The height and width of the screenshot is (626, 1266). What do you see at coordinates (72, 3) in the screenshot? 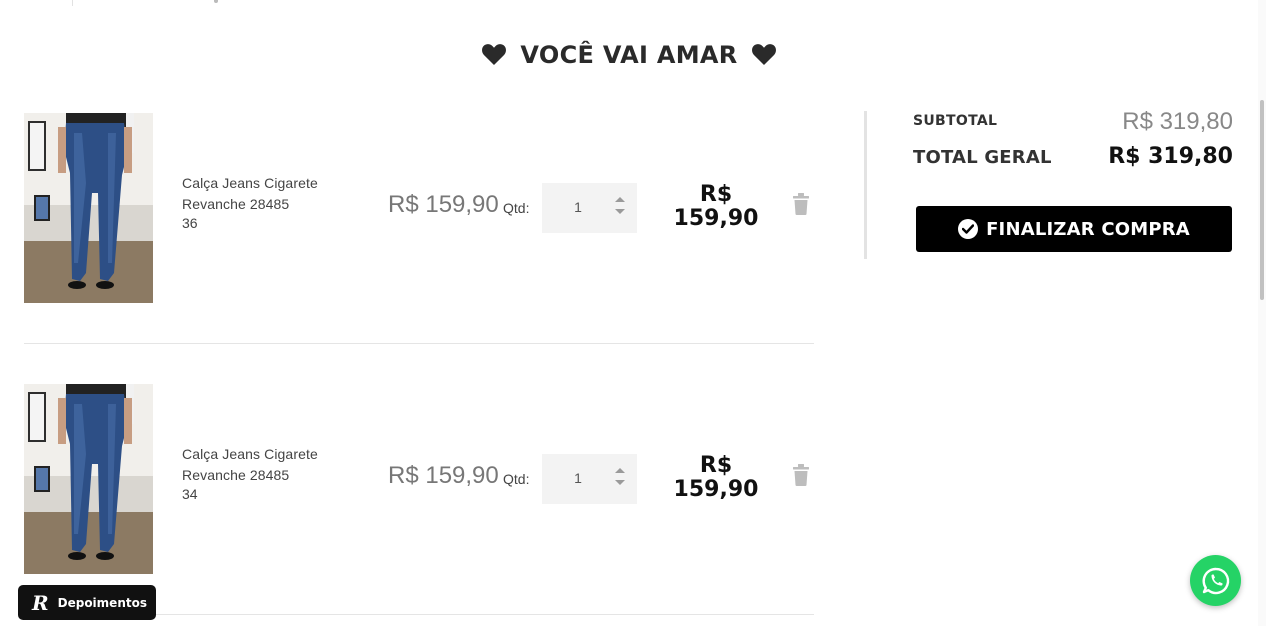
I see `top-divider` at bounding box center [72, 3].